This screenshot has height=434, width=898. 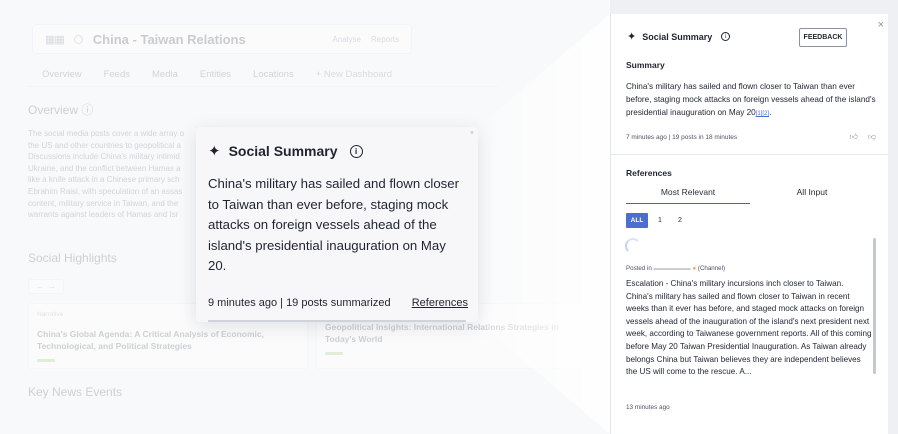 What do you see at coordinates (688, 195) in the screenshot?
I see `tab-most-relevant: Most Relevant` at bounding box center [688, 195].